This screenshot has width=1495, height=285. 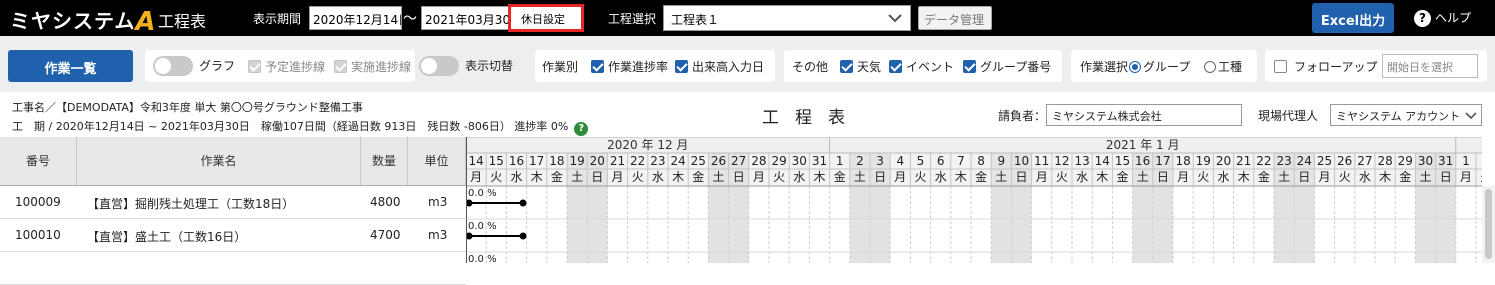 I want to click on help-button: ? ヘルプ, so click(x=1442, y=18).